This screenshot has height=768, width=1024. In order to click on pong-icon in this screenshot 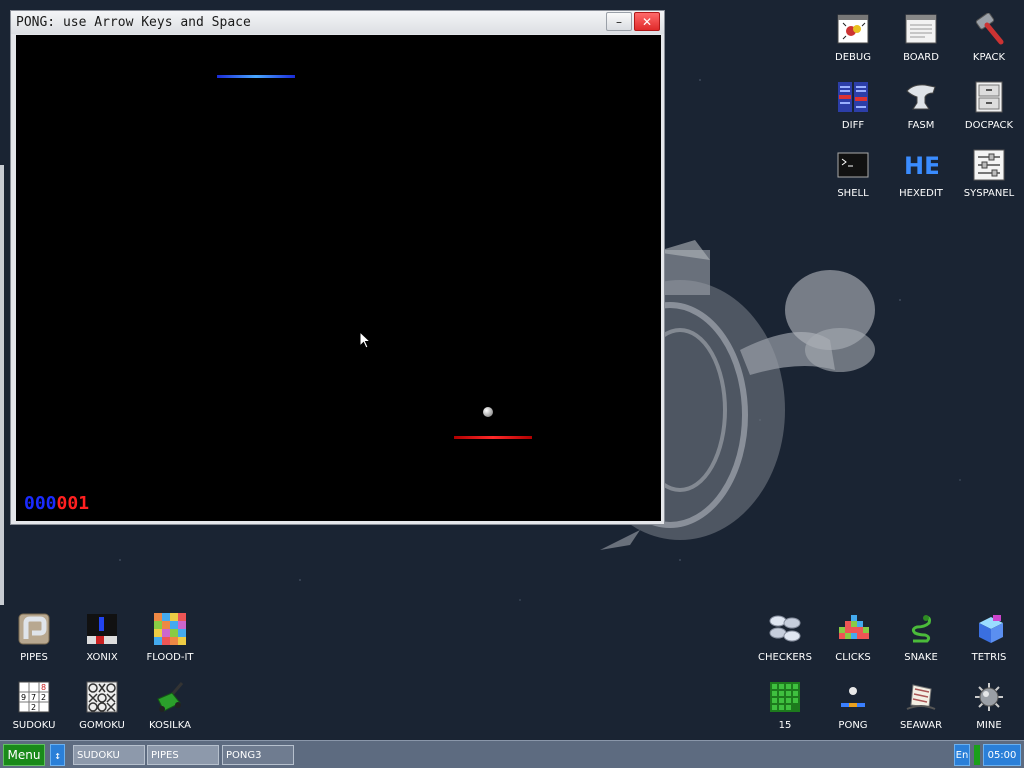, I will do `click(853, 697)`.